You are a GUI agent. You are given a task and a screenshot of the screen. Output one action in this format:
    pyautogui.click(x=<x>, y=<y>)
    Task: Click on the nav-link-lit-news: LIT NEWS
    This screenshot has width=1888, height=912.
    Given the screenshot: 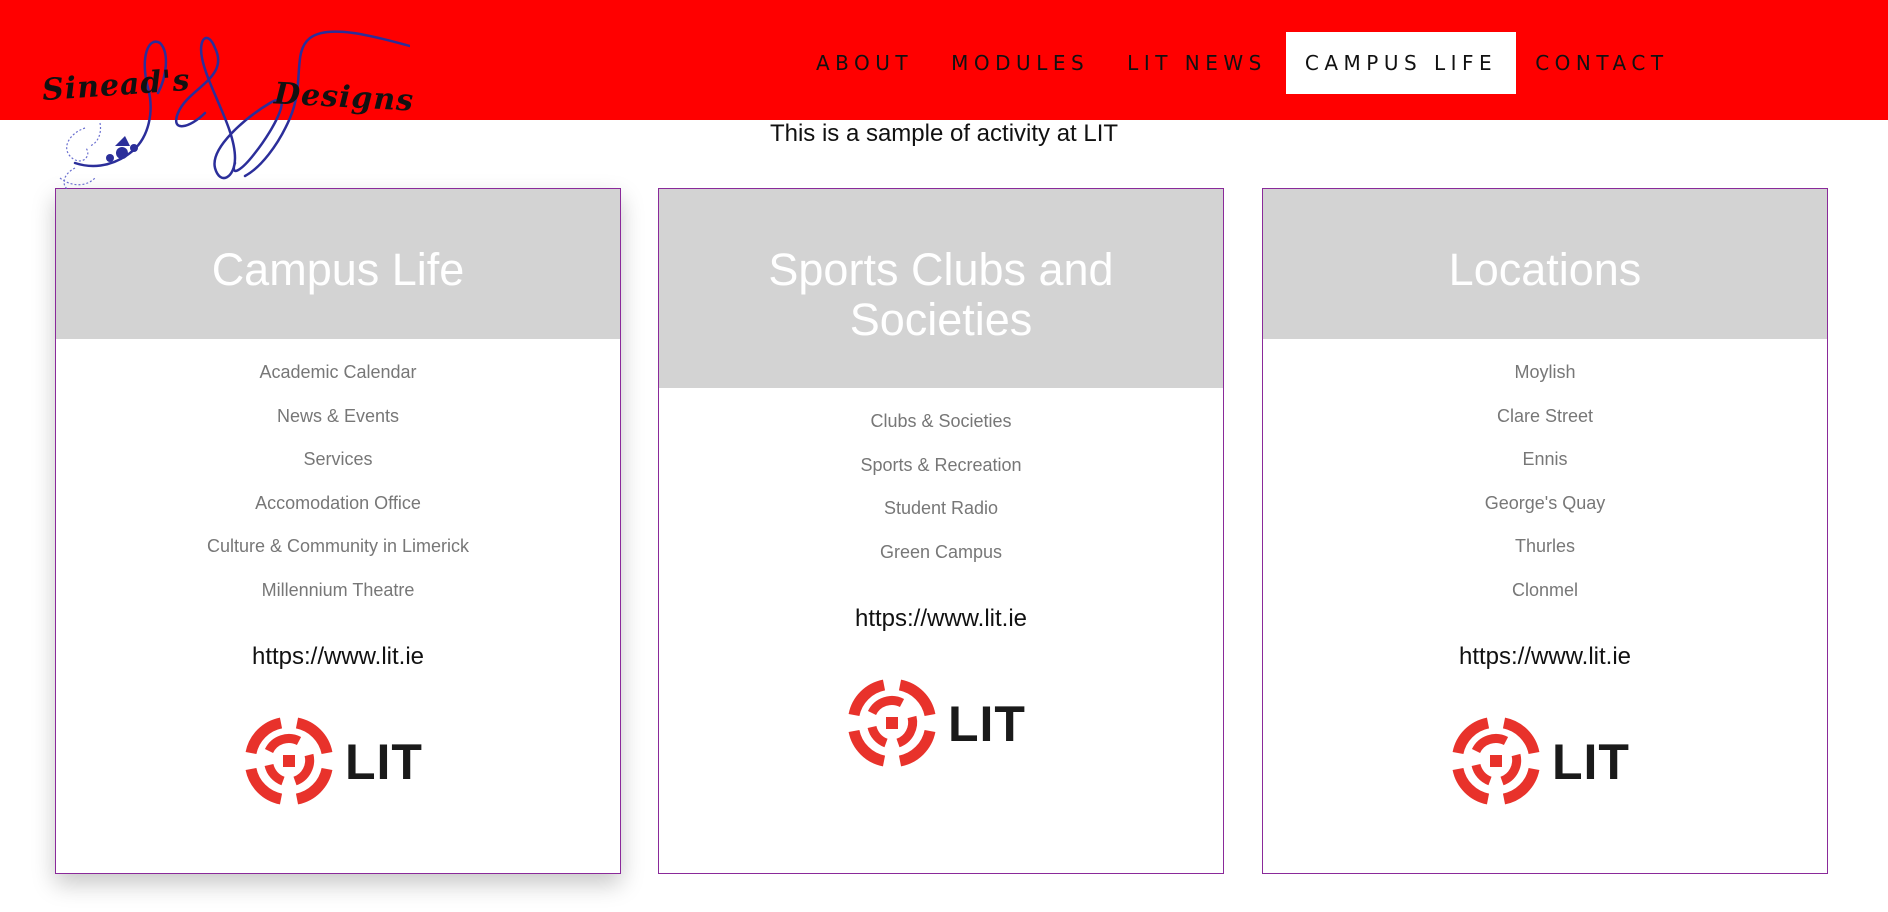 What is the action you would take?
    pyautogui.click(x=1197, y=63)
    